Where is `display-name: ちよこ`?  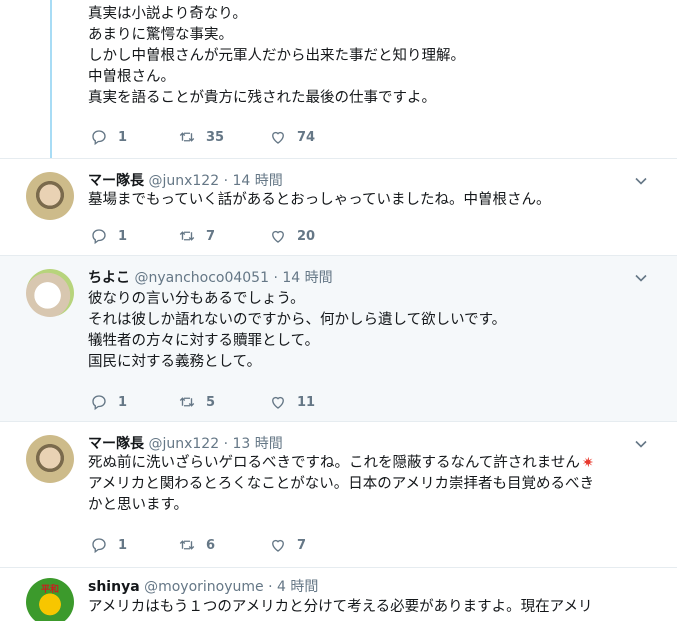
display-name: ちよこ is located at coordinates (109, 278).